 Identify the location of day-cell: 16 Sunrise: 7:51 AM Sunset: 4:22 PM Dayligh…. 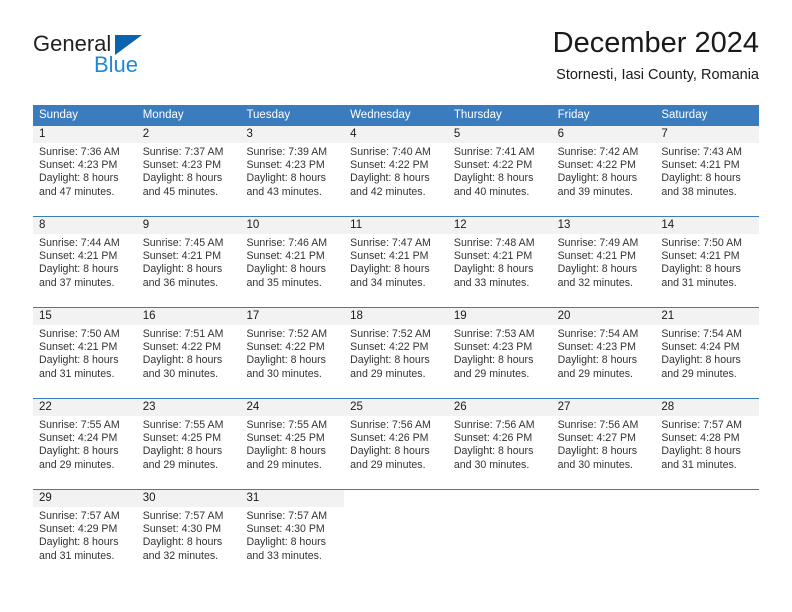
(188, 346).